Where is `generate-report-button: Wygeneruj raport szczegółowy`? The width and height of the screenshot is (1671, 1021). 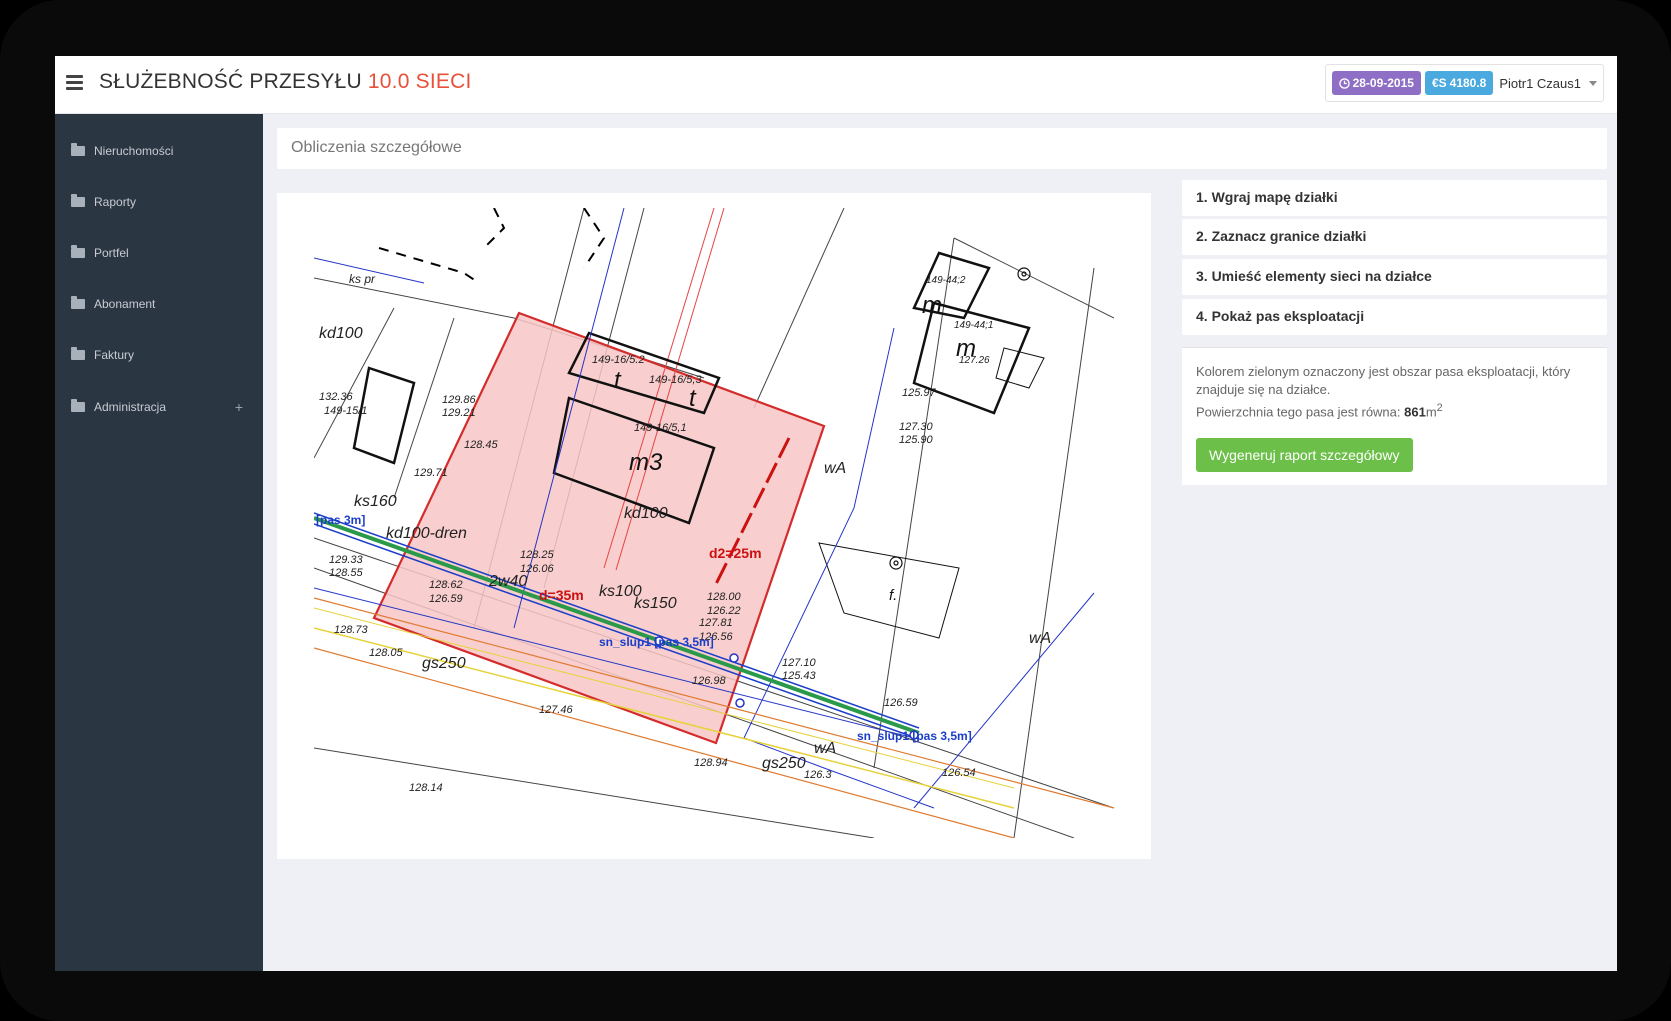 generate-report-button: Wygeneruj raport szczegółowy is located at coordinates (1304, 455).